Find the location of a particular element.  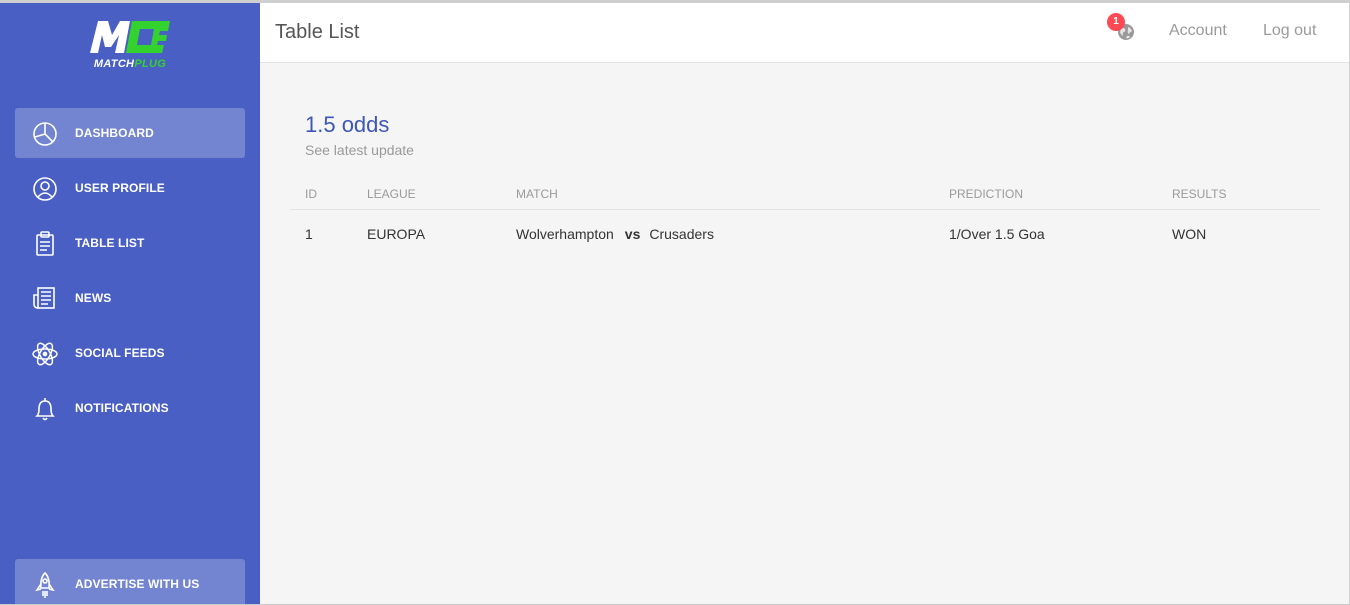

sidebar-item-label: USER PROFILE is located at coordinates (120, 188).